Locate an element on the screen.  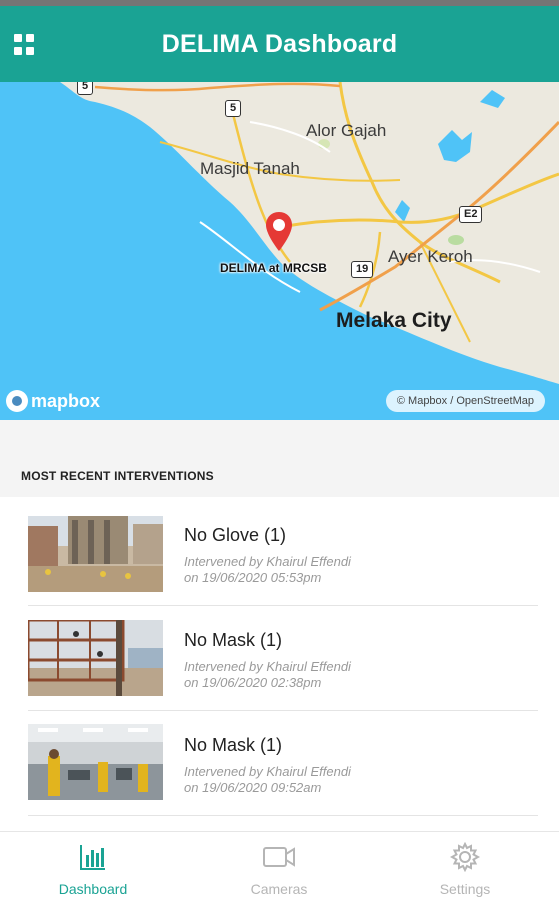
mapbox-logo-text: mapbox is located at coordinates (66, 400).